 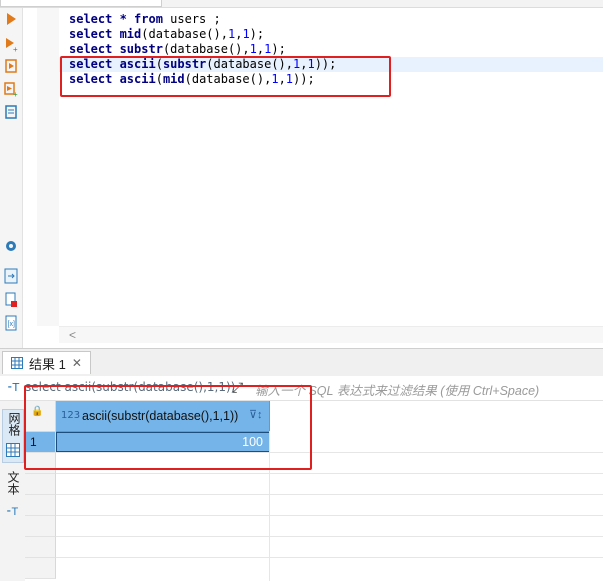 I want to click on sql-text: users ;, so click(x=191, y=19).